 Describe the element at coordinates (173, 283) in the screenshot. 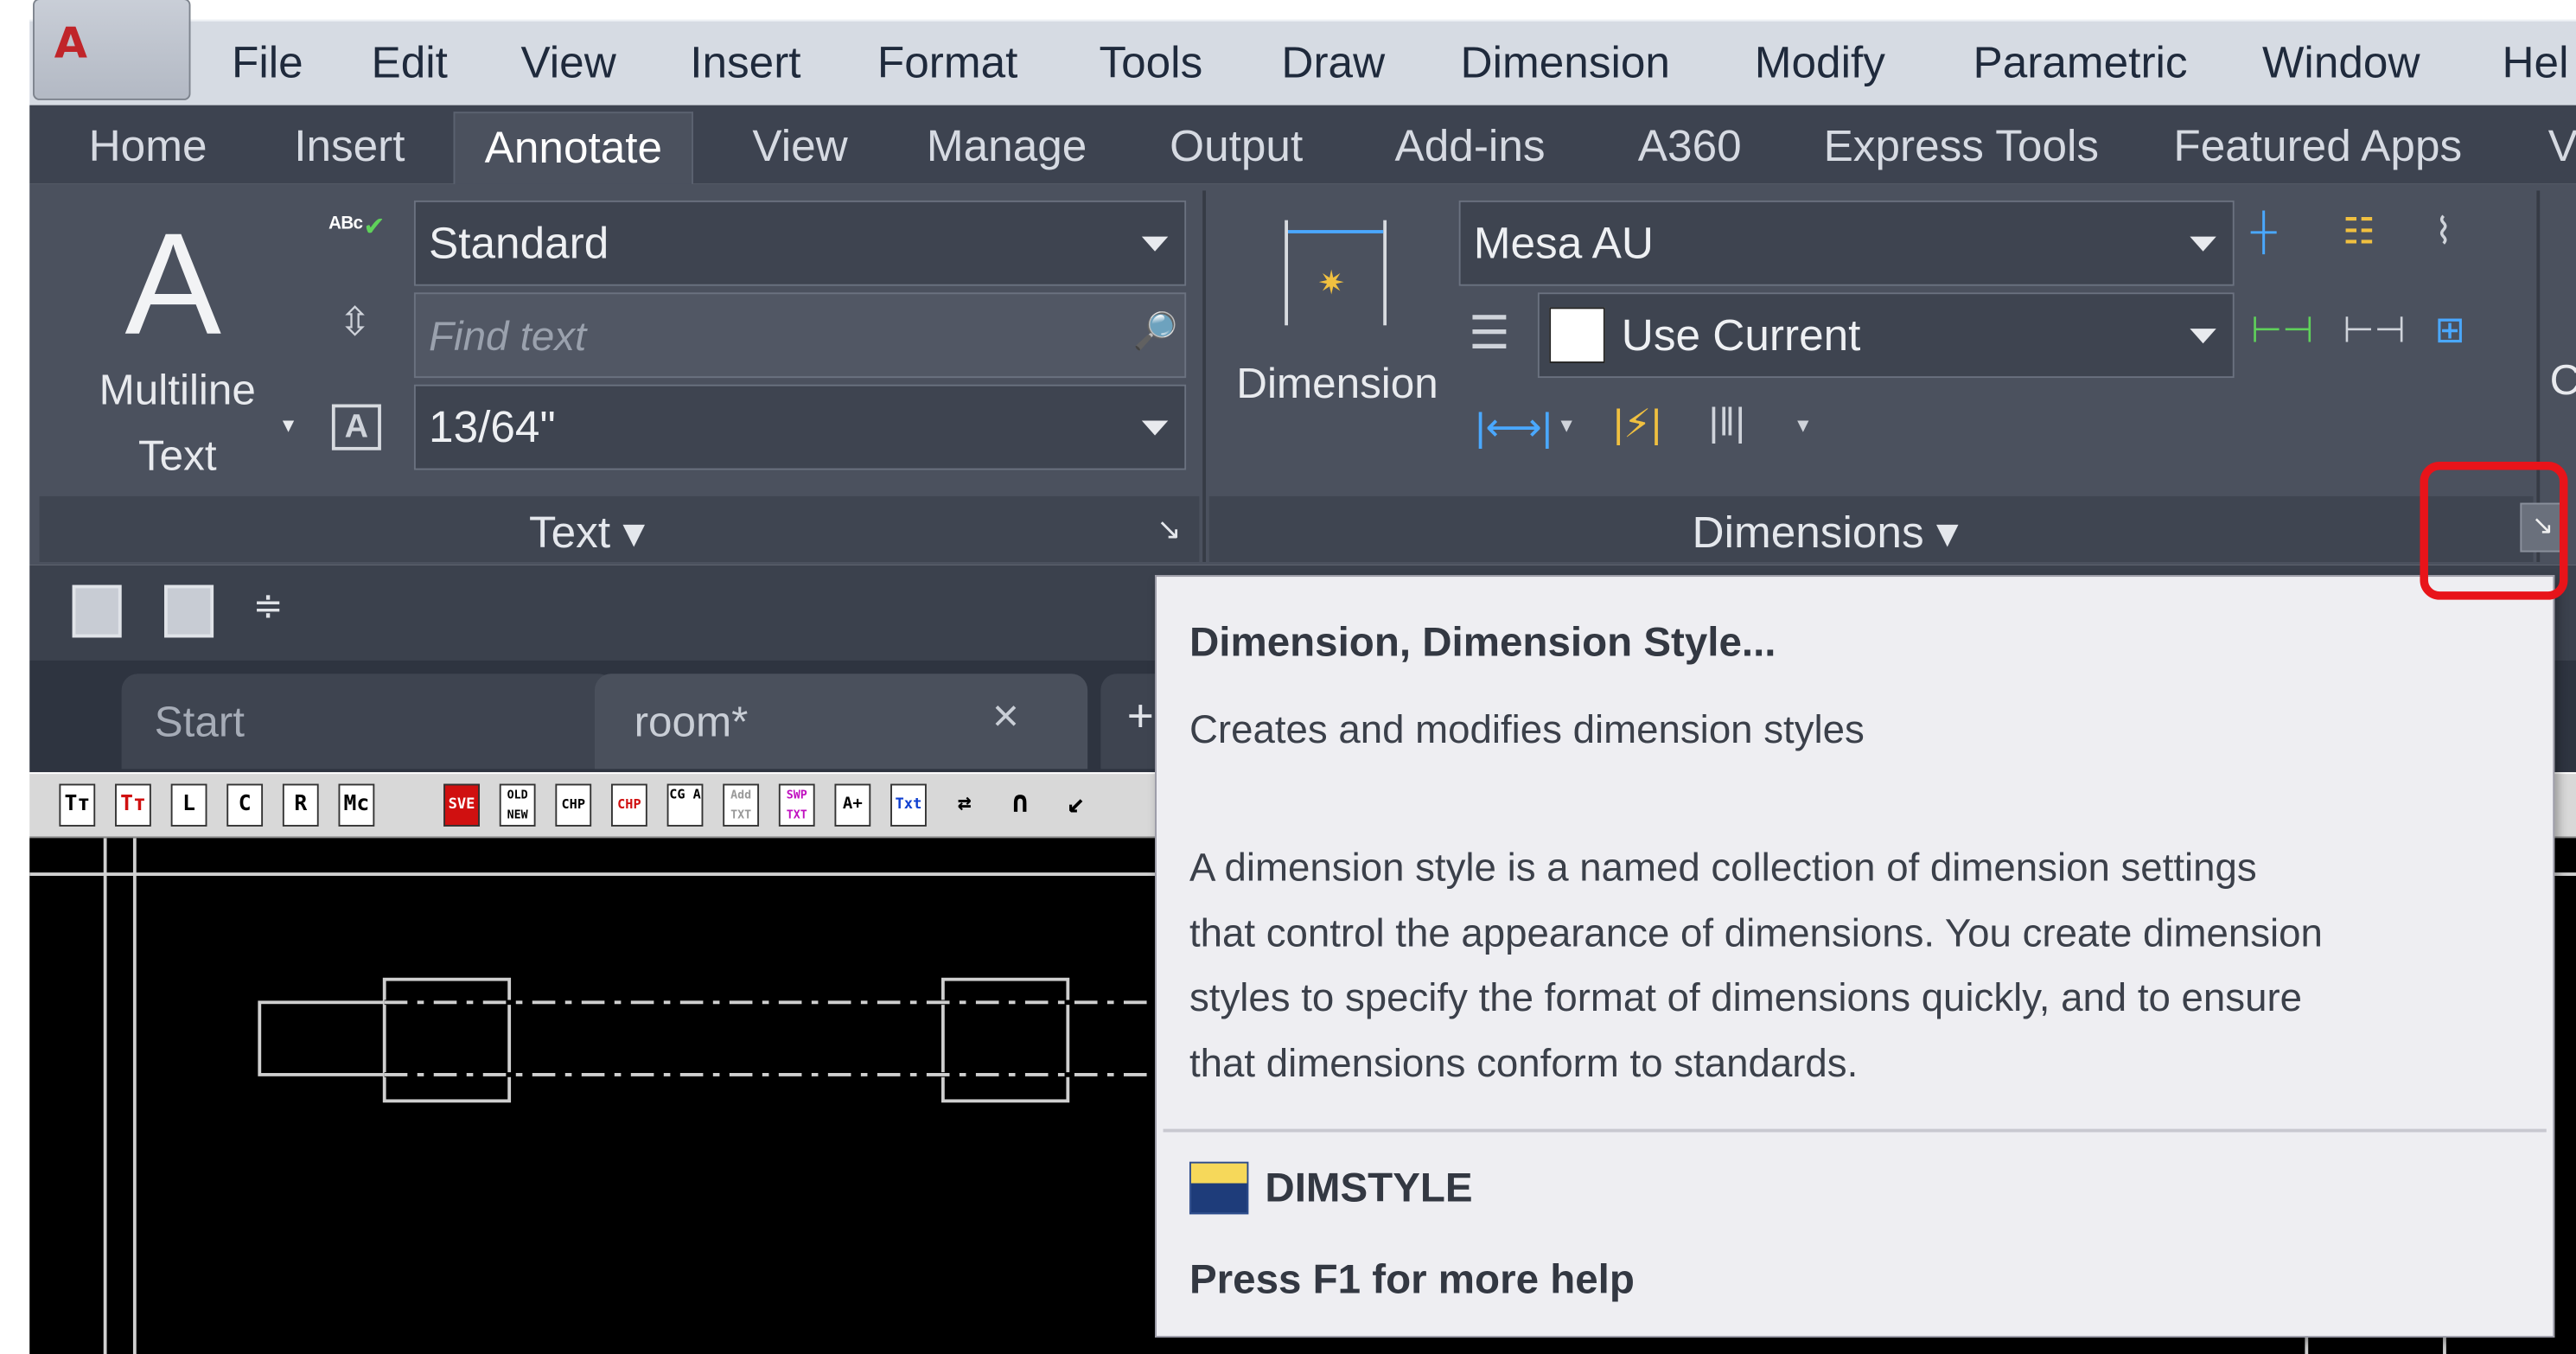

I see `big-a-icon: A` at that location.